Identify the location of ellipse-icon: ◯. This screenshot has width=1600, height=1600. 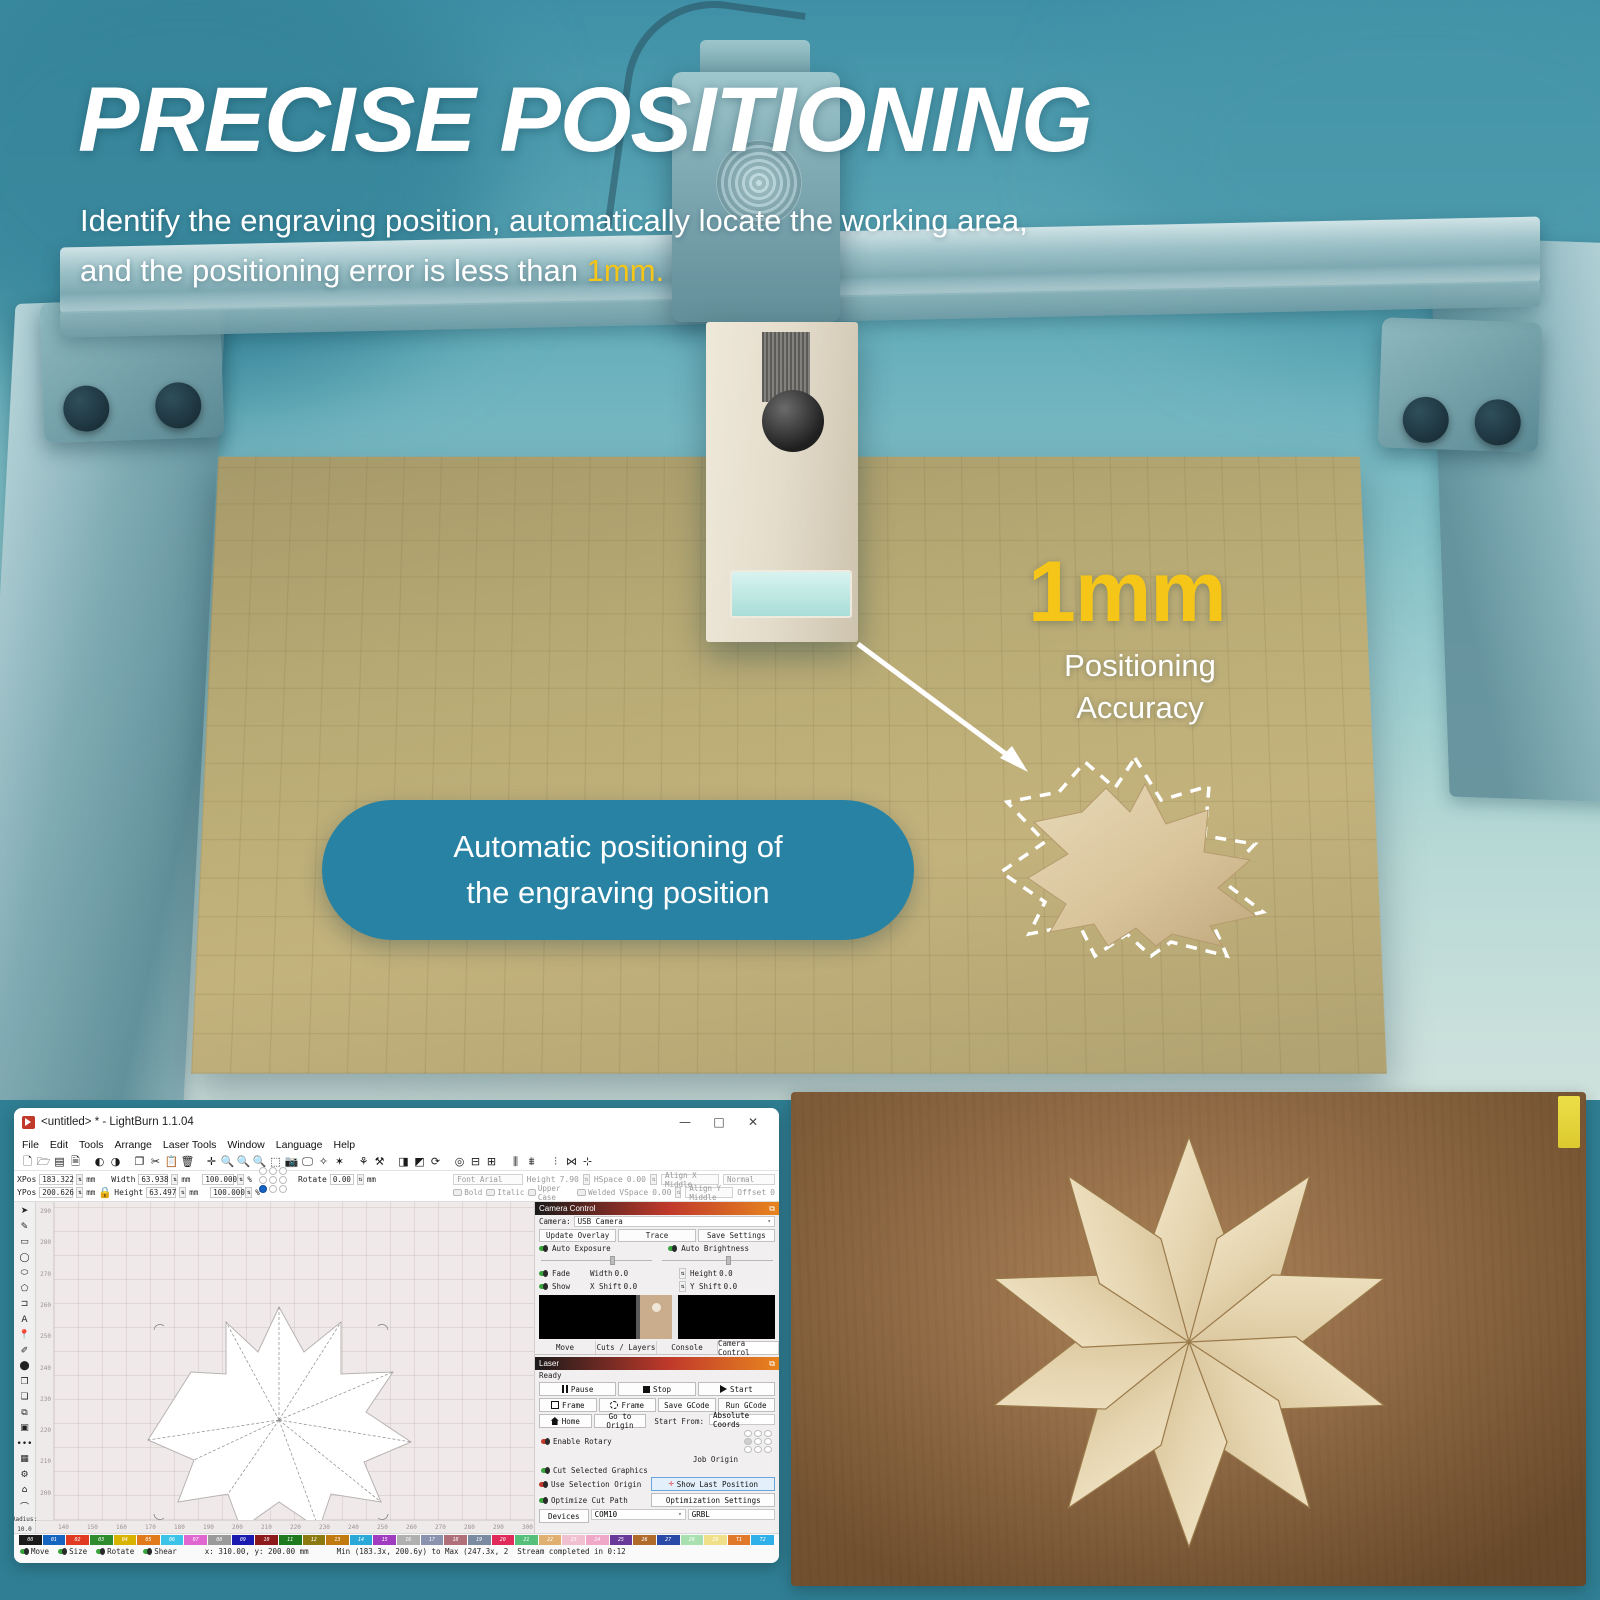
(25, 1258).